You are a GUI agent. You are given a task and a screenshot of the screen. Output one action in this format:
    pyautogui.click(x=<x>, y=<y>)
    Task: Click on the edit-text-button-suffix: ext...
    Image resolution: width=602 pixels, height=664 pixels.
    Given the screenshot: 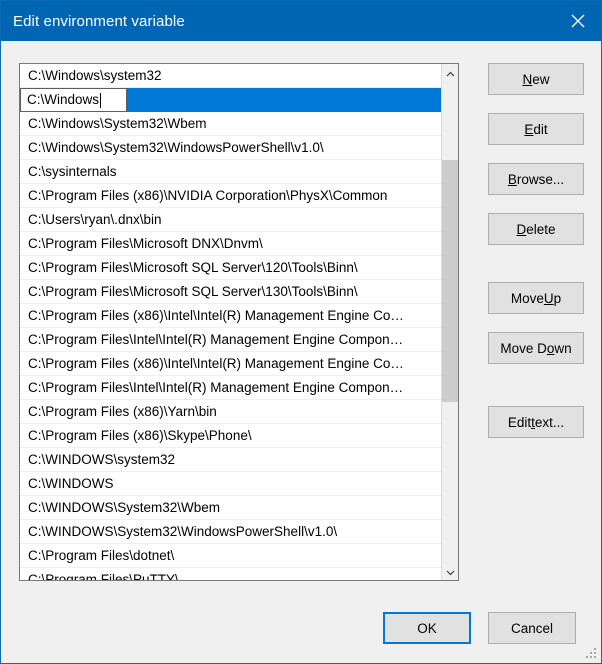 What is the action you would take?
    pyautogui.click(x=549, y=422)
    